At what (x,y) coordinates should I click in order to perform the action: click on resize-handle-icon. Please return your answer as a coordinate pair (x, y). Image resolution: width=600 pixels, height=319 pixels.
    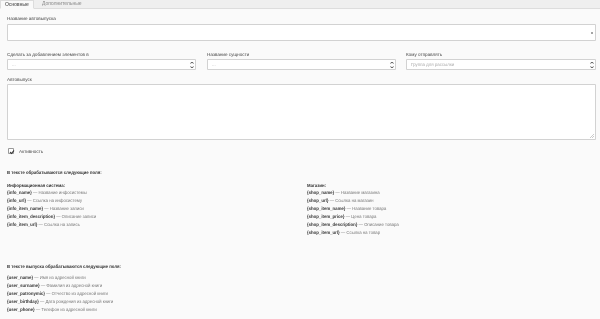
    Looking at the image, I should click on (592, 136).